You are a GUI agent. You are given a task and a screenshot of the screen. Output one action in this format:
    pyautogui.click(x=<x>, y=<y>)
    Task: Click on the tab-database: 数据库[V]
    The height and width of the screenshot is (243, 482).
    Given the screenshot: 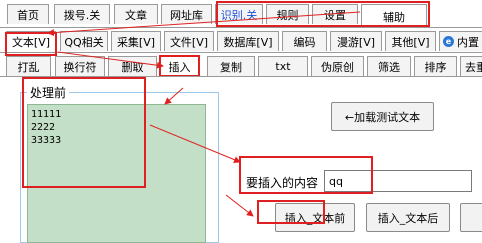 What is the action you would take?
    pyautogui.click(x=248, y=41)
    